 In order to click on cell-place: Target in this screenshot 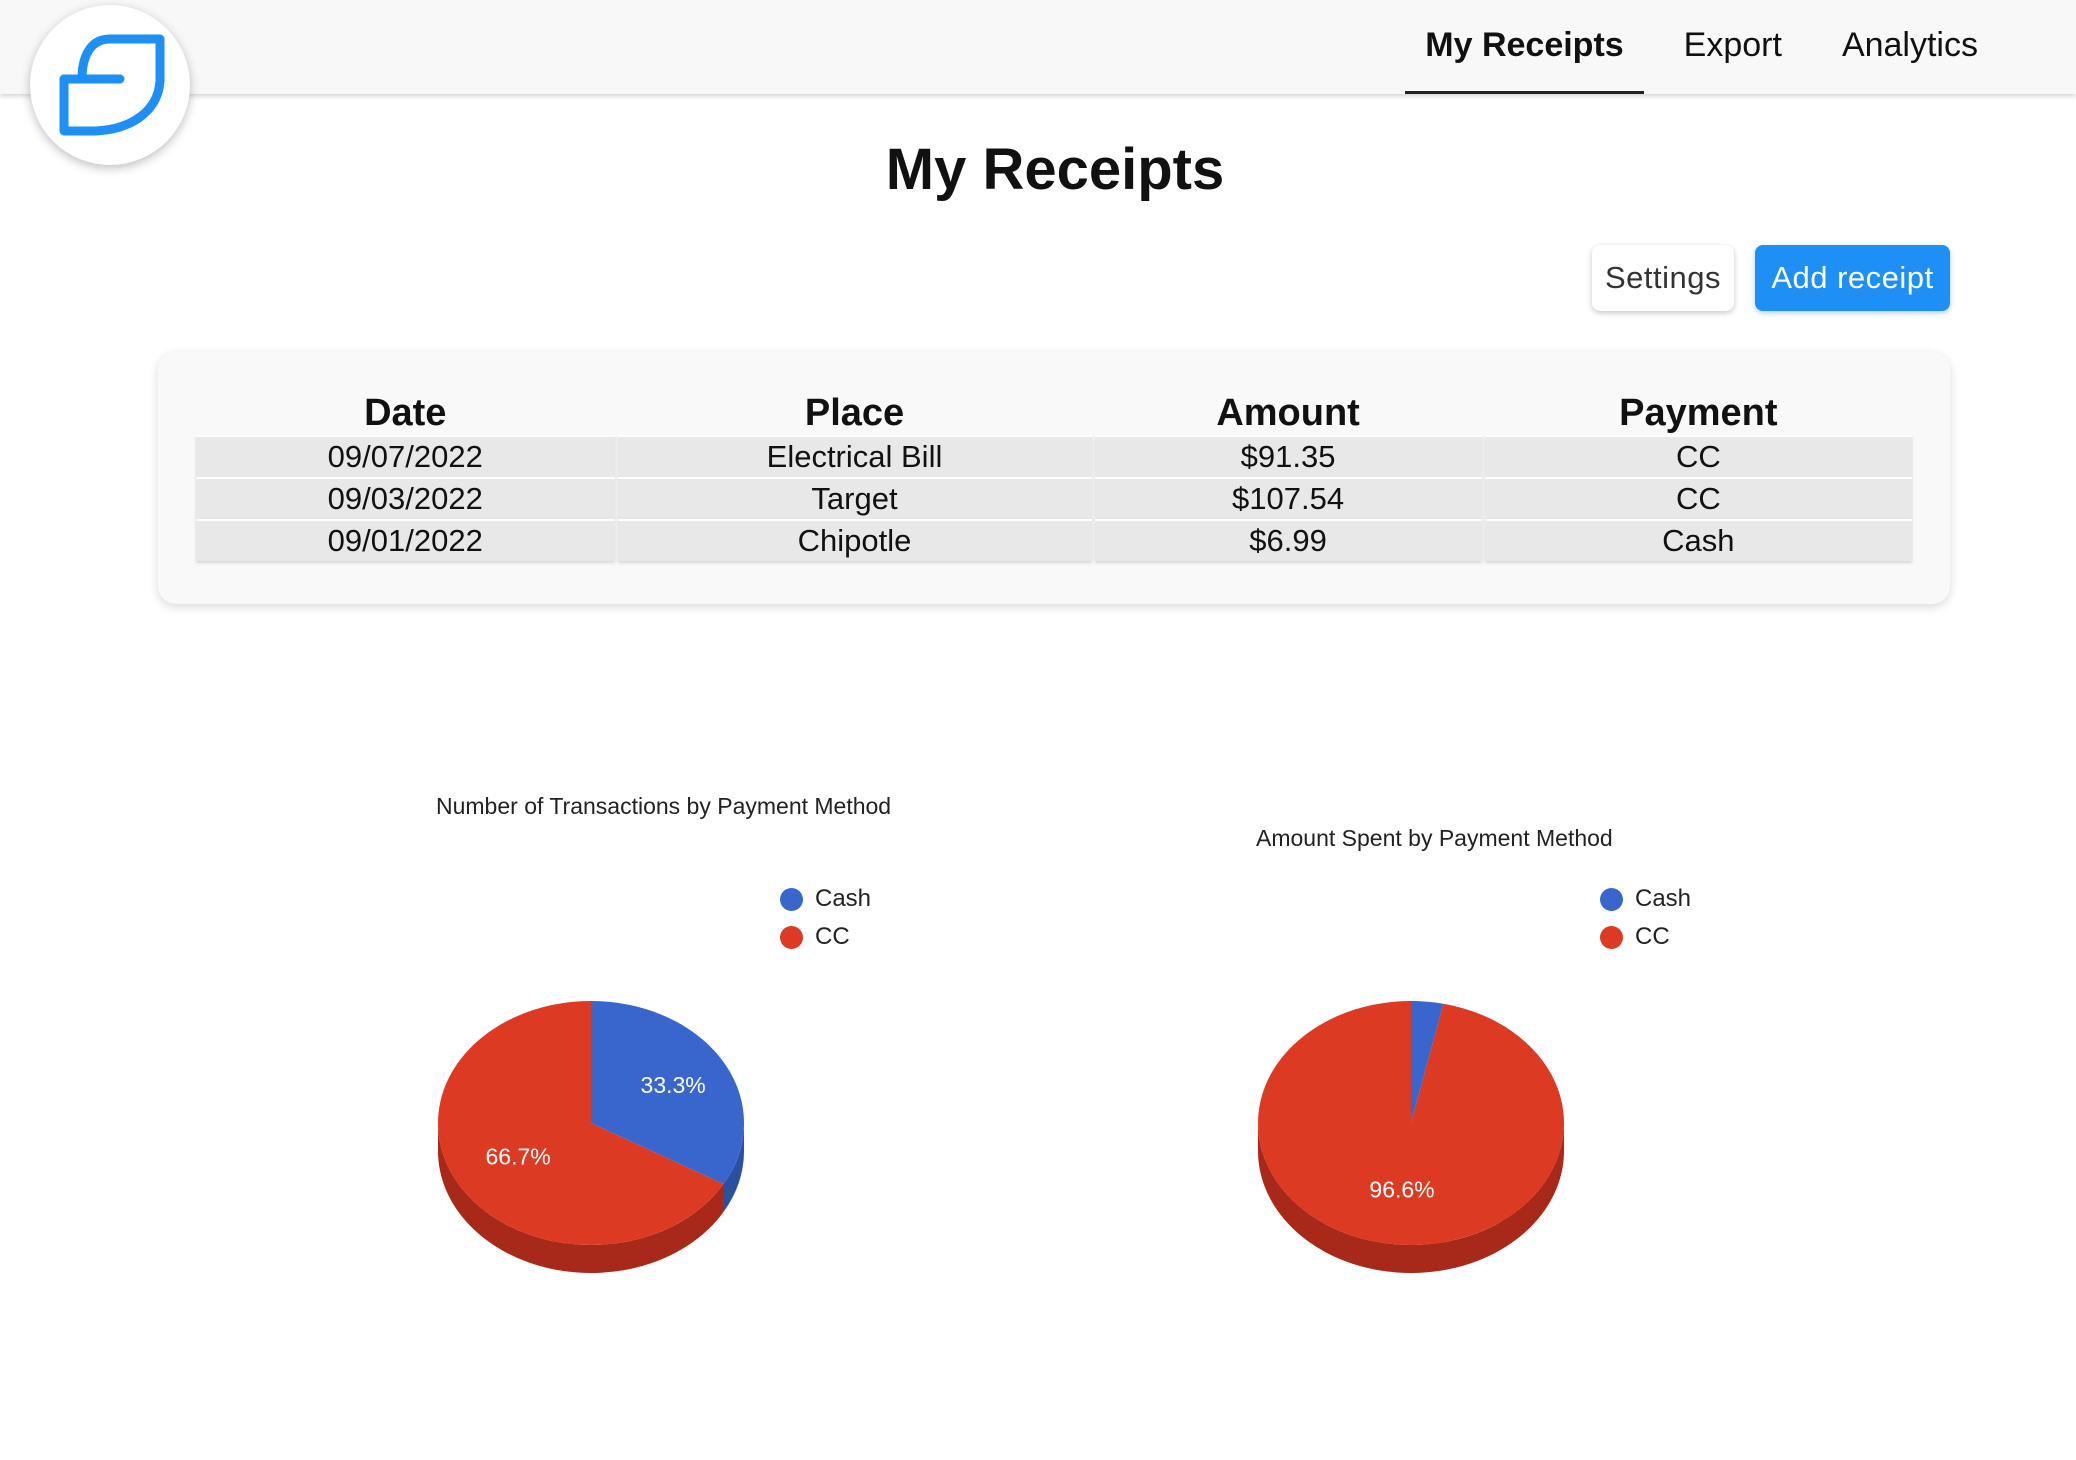, I will do `click(854, 498)`.